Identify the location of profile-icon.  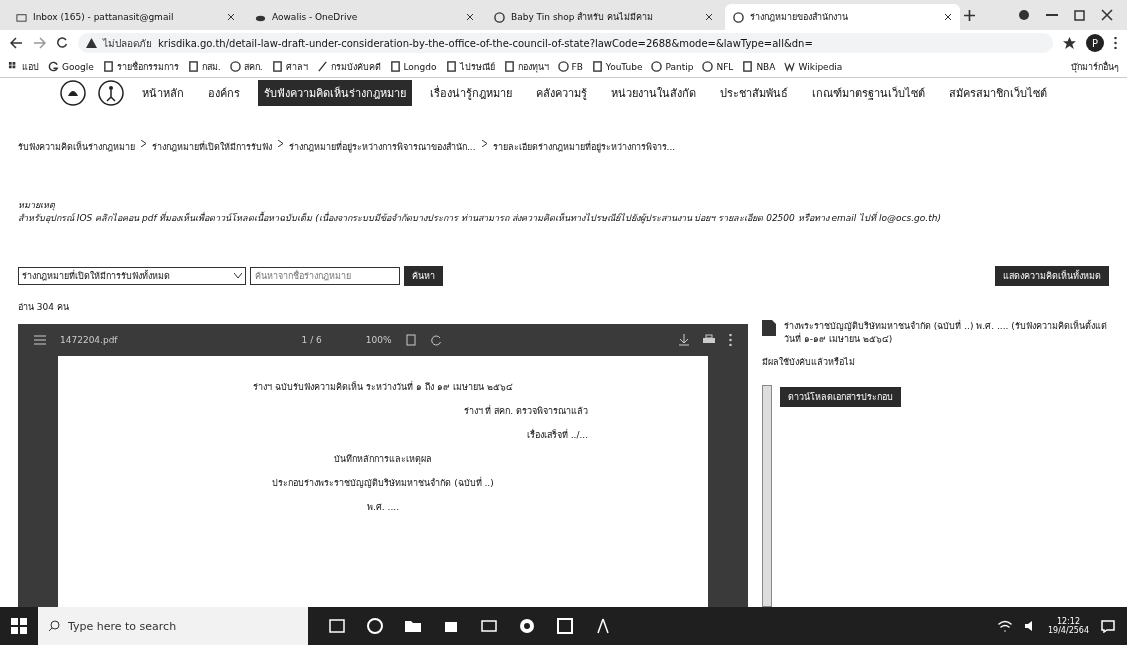
(1024, 15).